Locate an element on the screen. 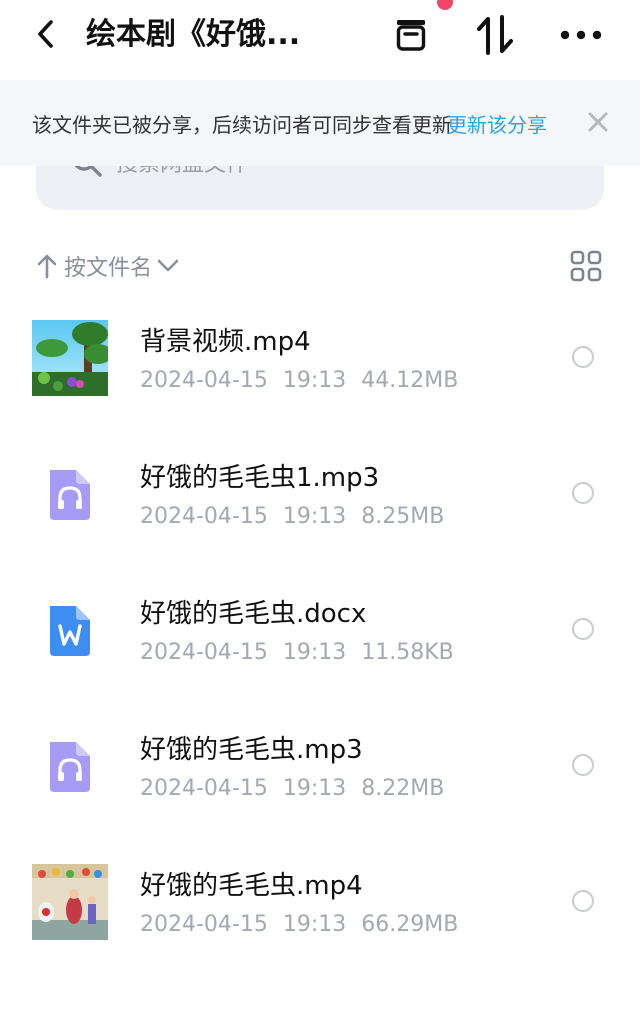 Image resolution: width=640 pixels, height=1025 pixels. file-meta: 2024-04-15 19:13 11.58KB is located at coordinates (297, 652).